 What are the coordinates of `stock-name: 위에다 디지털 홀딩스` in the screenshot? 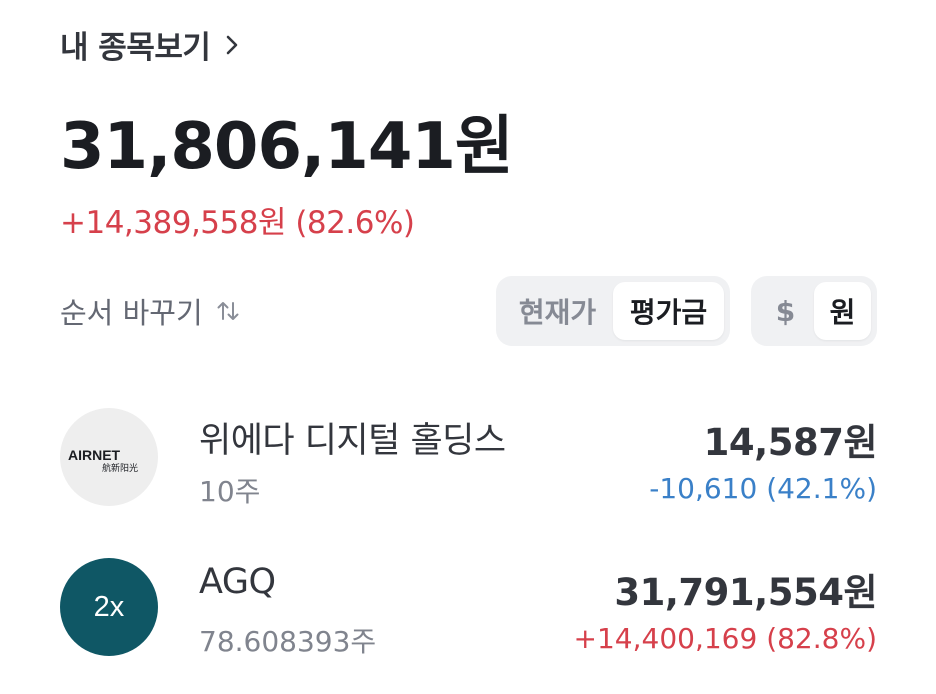 It's located at (352, 441).